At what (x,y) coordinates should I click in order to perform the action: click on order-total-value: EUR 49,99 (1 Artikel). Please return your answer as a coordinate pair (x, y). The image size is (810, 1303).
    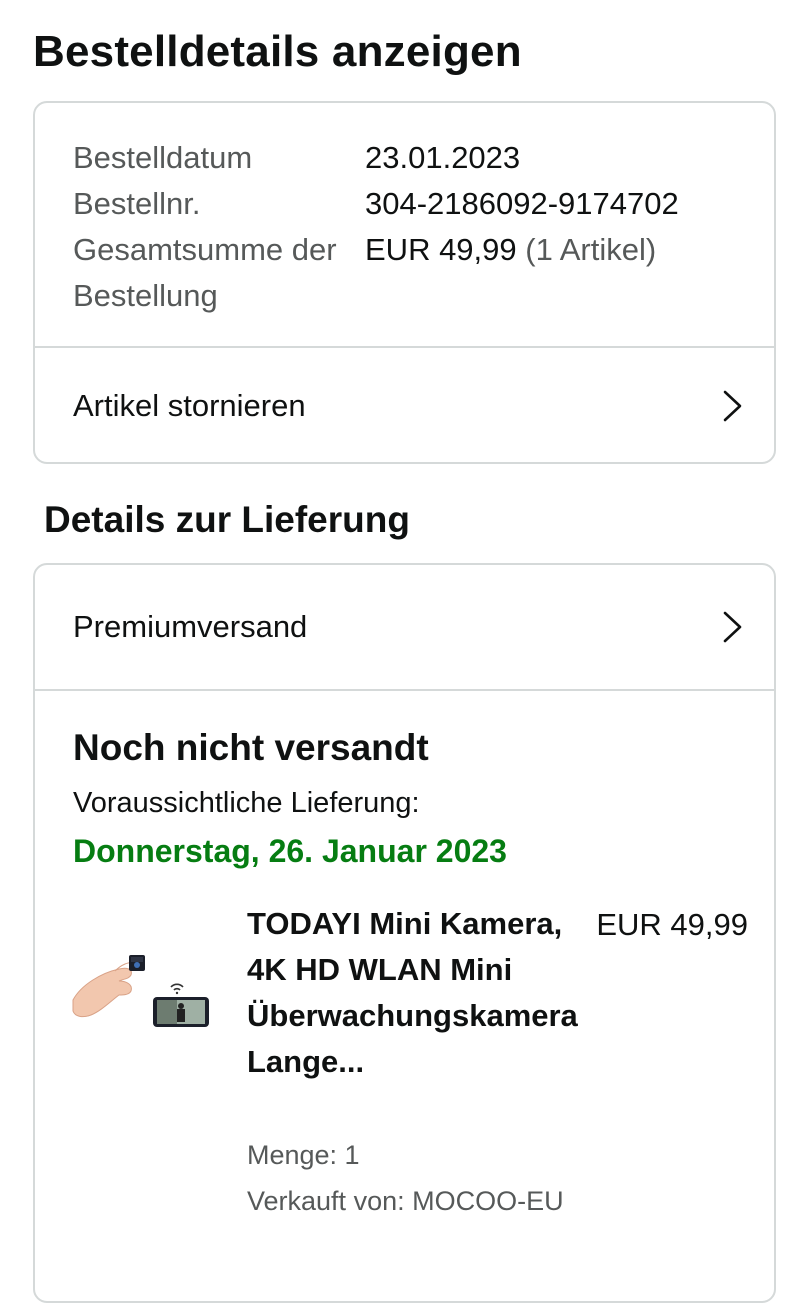
    Looking at the image, I should click on (510, 273).